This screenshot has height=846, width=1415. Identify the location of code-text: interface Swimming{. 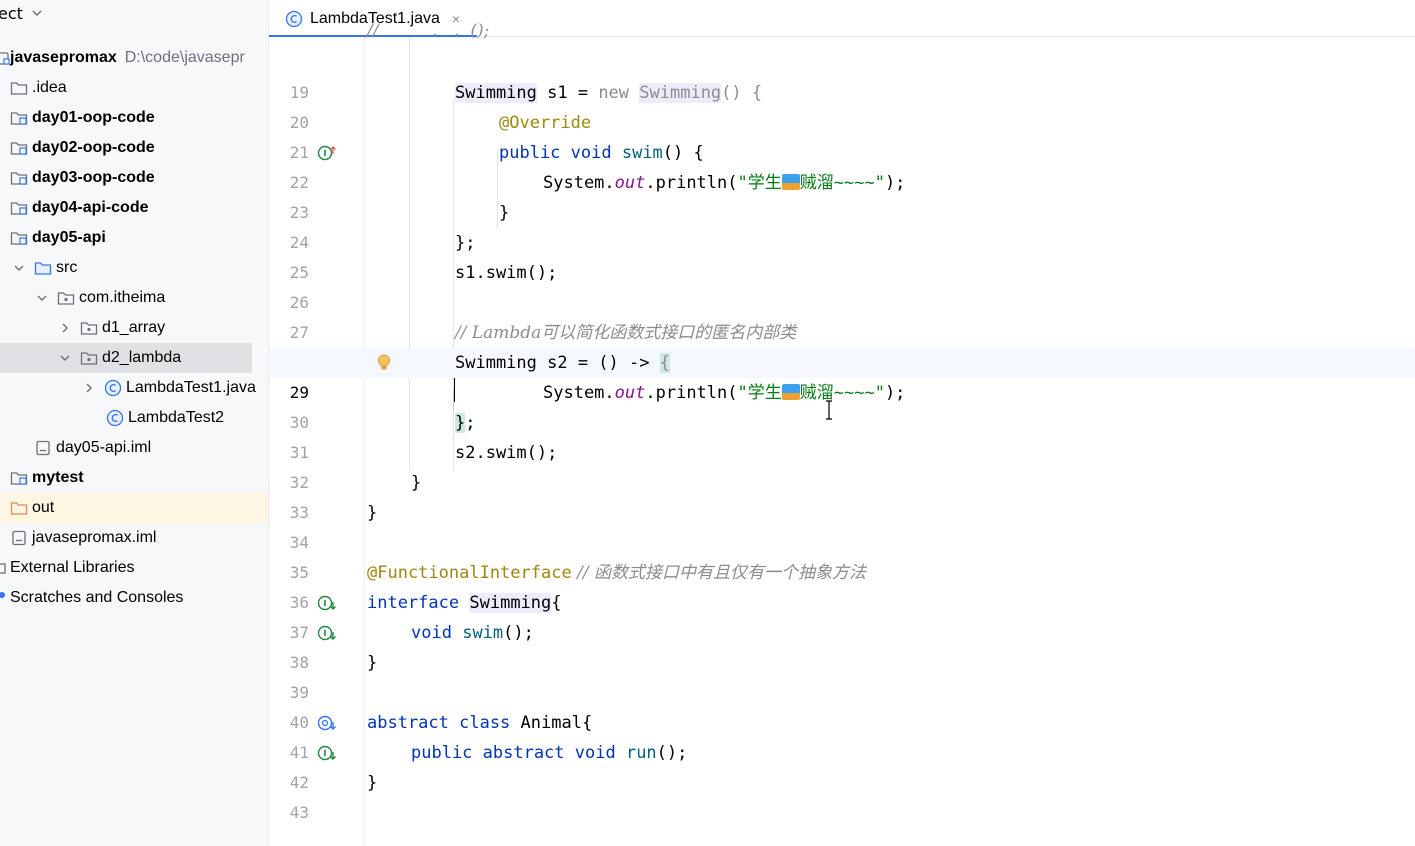
(464, 603).